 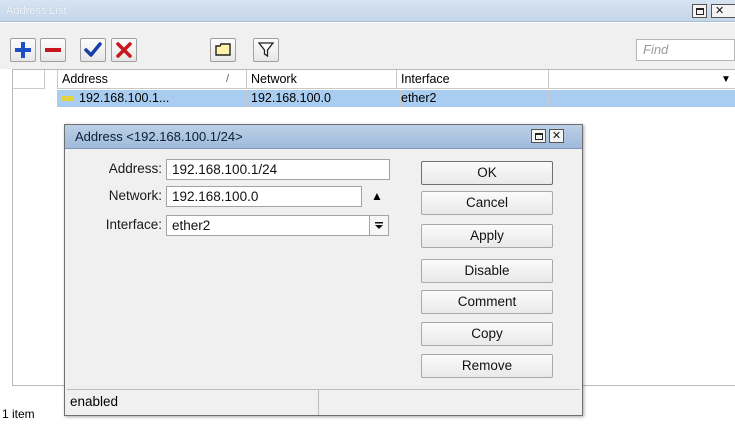 I want to click on column-header-interface: Interface, so click(x=473, y=79).